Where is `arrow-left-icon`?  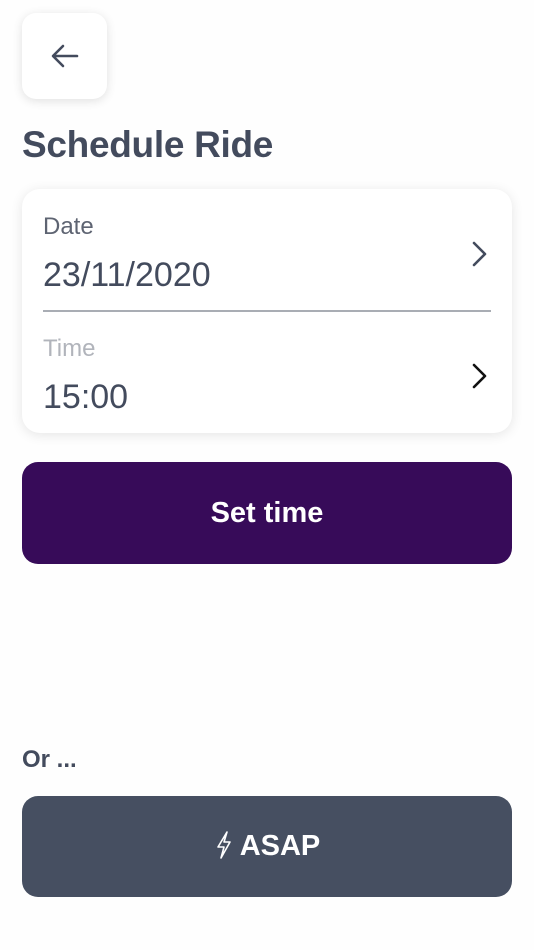 arrow-left-icon is located at coordinates (64, 56).